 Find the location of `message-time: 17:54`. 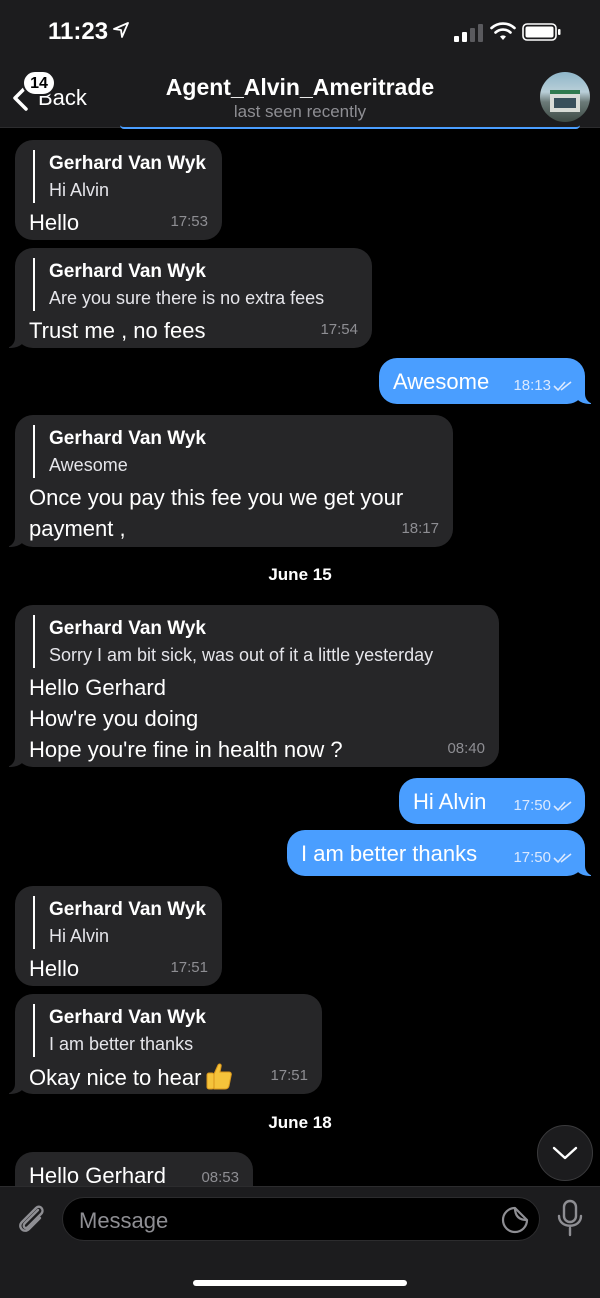

message-time: 17:54 is located at coordinates (339, 329).